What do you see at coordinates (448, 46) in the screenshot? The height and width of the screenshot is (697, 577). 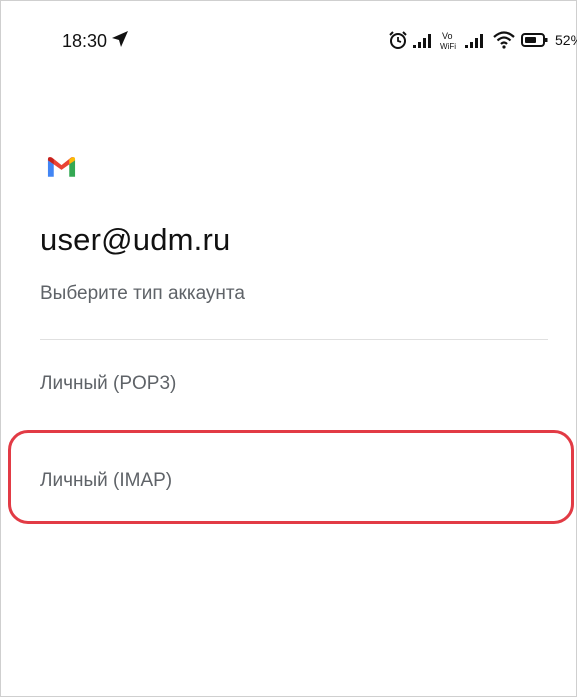 I see `vowifi-bottom-text: WiFi` at bounding box center [448, 46].